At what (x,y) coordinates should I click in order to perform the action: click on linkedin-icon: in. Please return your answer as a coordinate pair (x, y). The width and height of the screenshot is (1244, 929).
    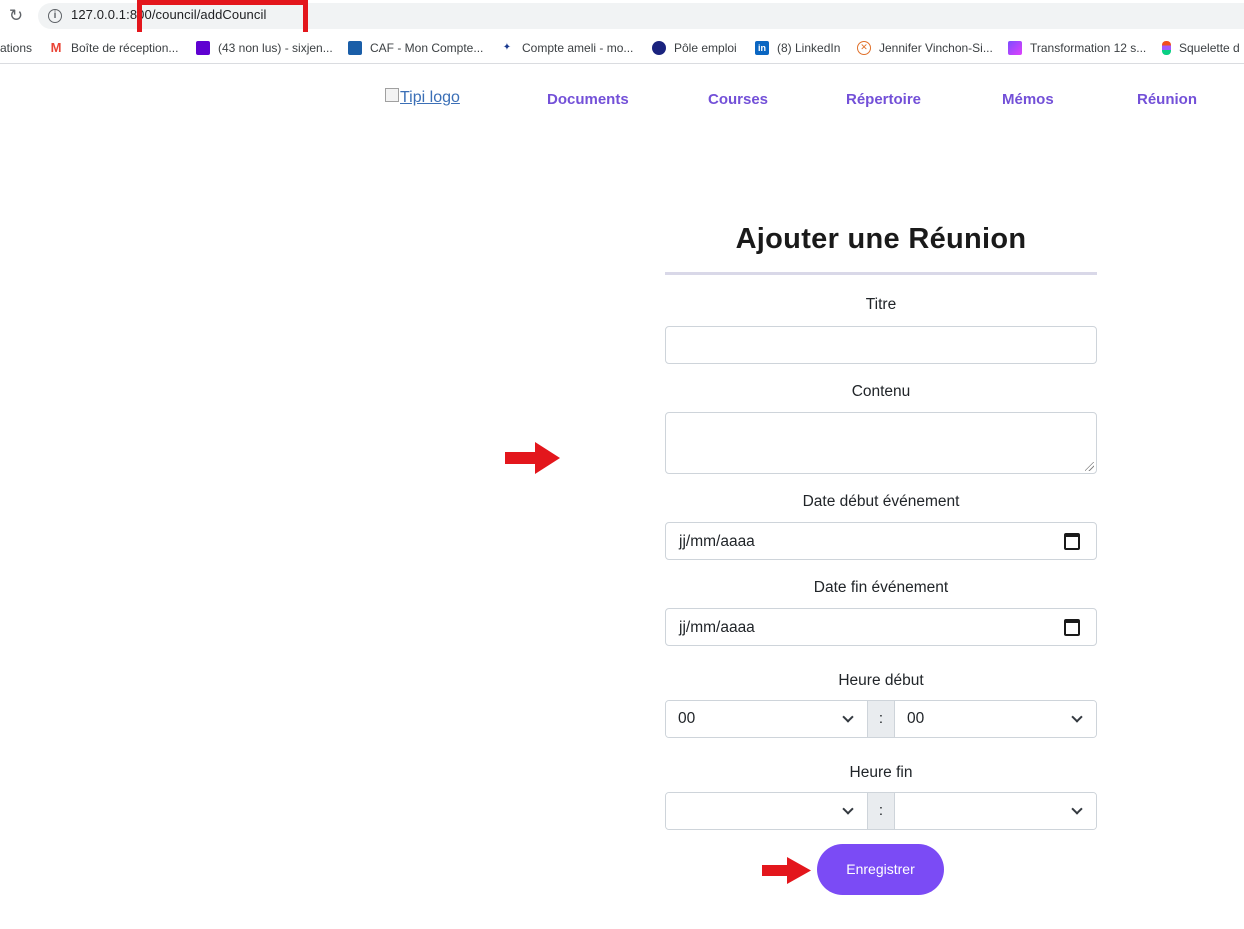
    Looking at the image, I should click on (762, 48).